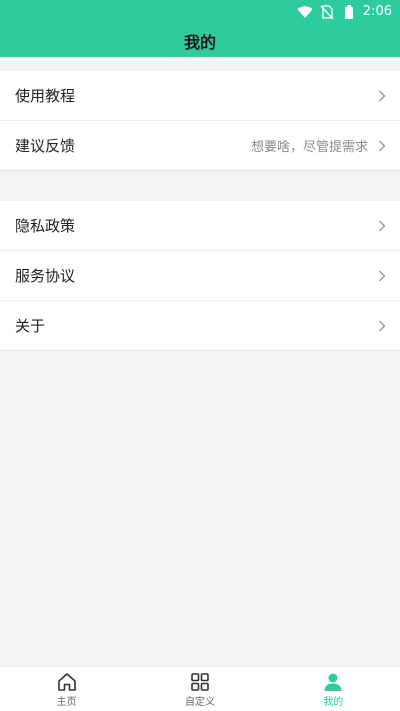 Image resolution: width=400 pixels, height=711 pixels. What do you see at coordinates (200, 226) in the screenshot?
I see `menu-item-privacy-policy: 隐私政策` at bounding box center [200, 226].